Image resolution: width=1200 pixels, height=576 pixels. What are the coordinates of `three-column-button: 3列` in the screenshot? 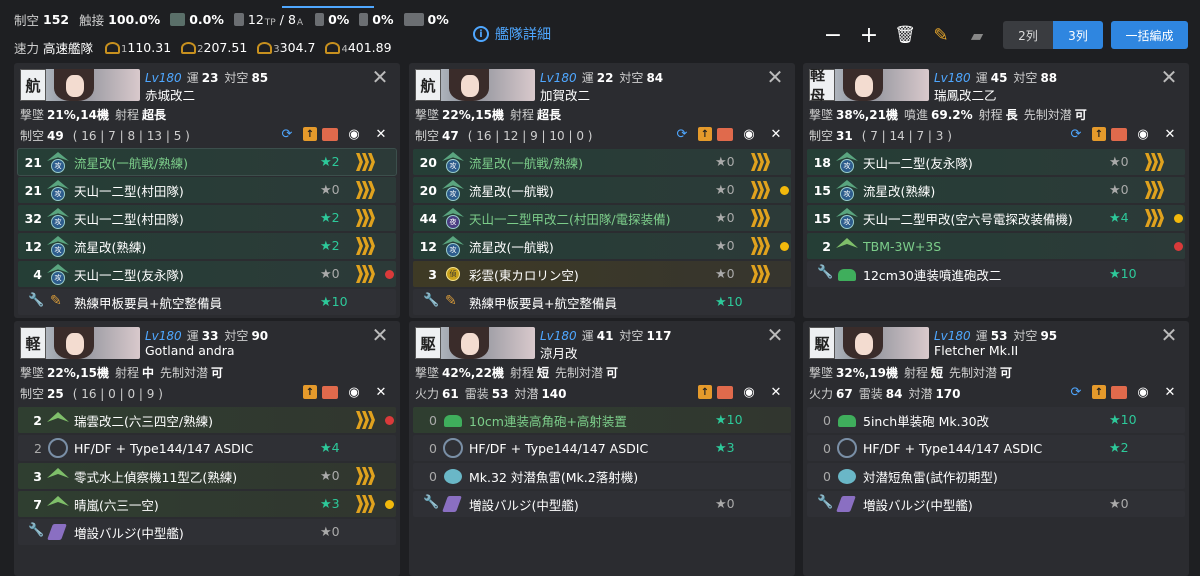 It's located at (1078, 35).